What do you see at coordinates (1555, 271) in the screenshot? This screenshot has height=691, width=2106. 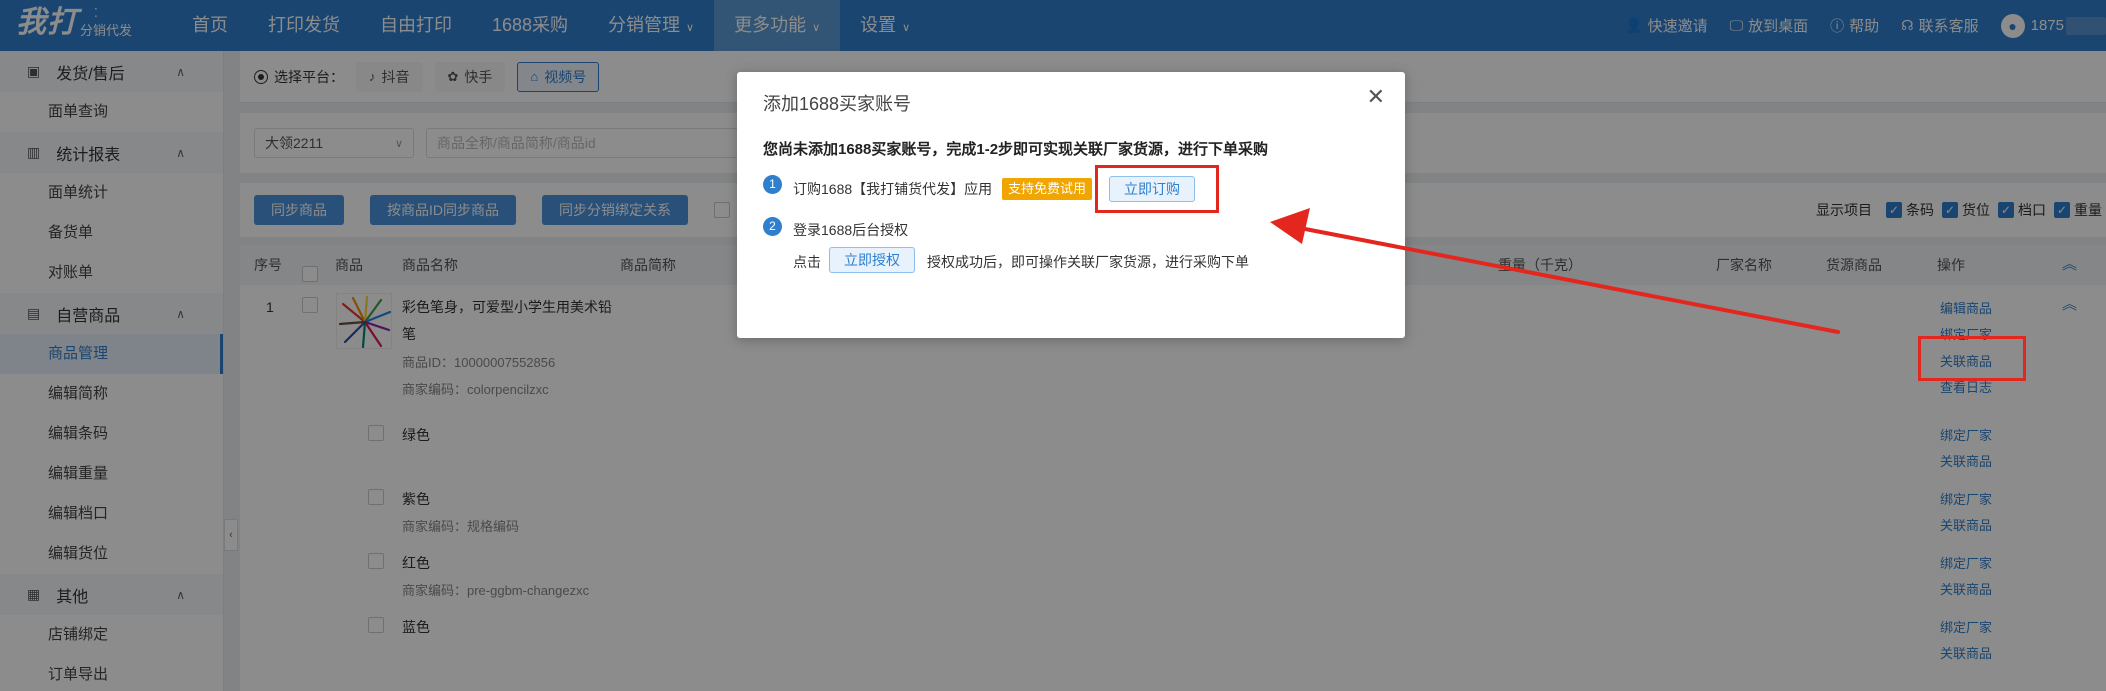 I see `annotation-arrow` at bounding box center [1555, 271].